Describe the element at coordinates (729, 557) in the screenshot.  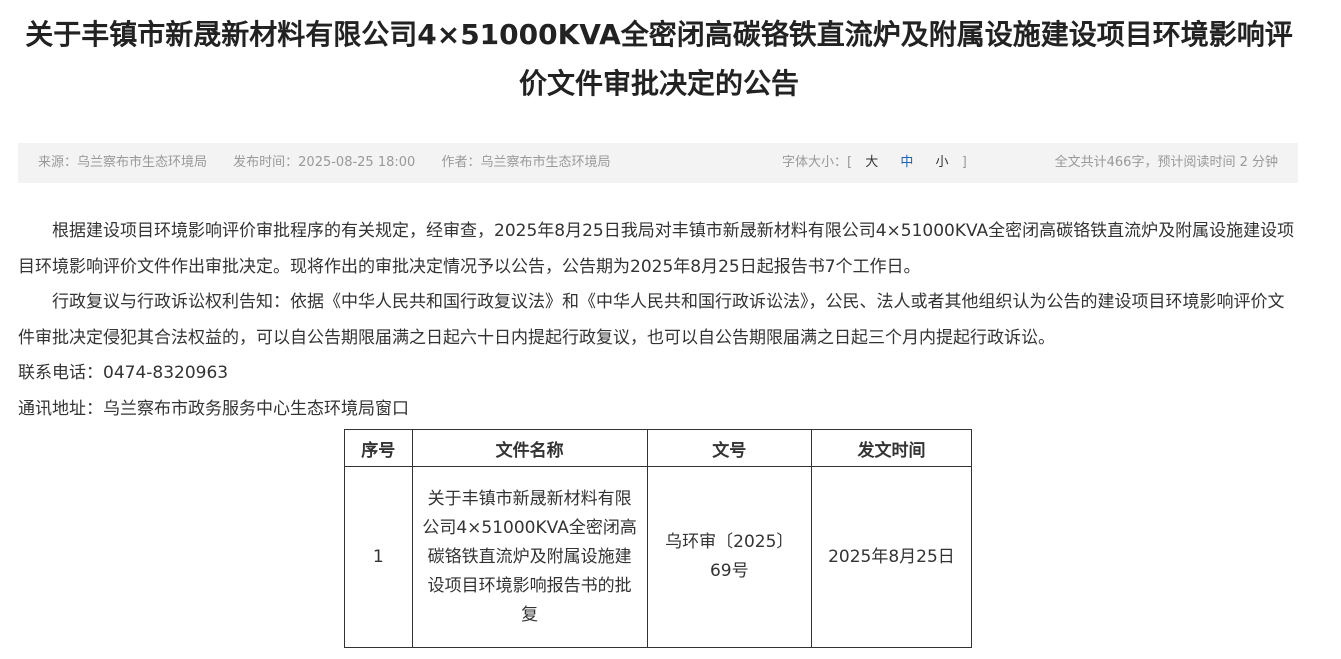
I see `cell-doc-number: 乌环审〔2025〕69号` at that location.